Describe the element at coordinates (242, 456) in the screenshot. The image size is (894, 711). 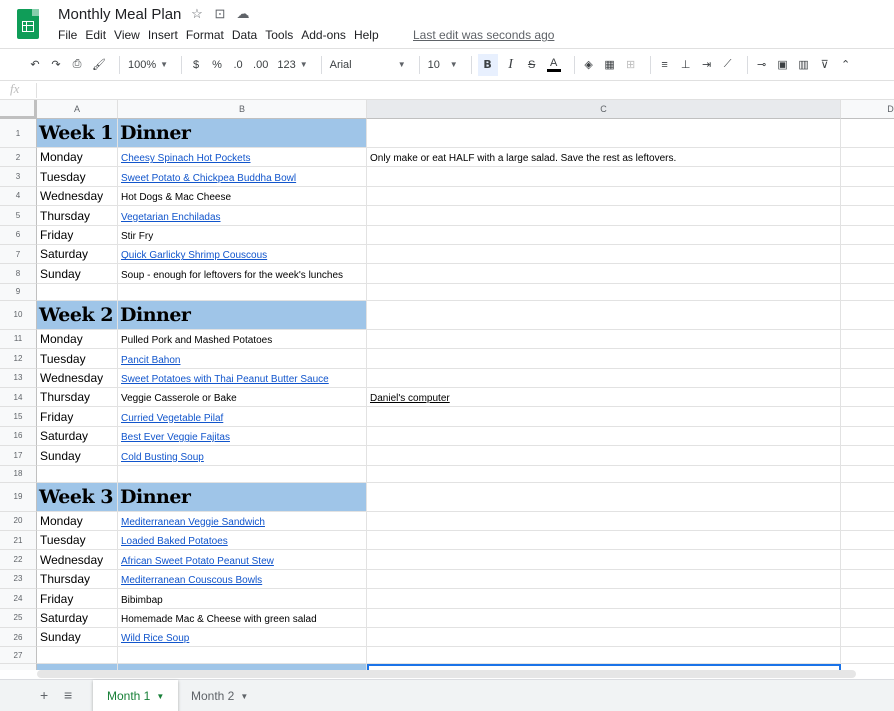
I see `cell-b: Cold Busting Soup` at that location.